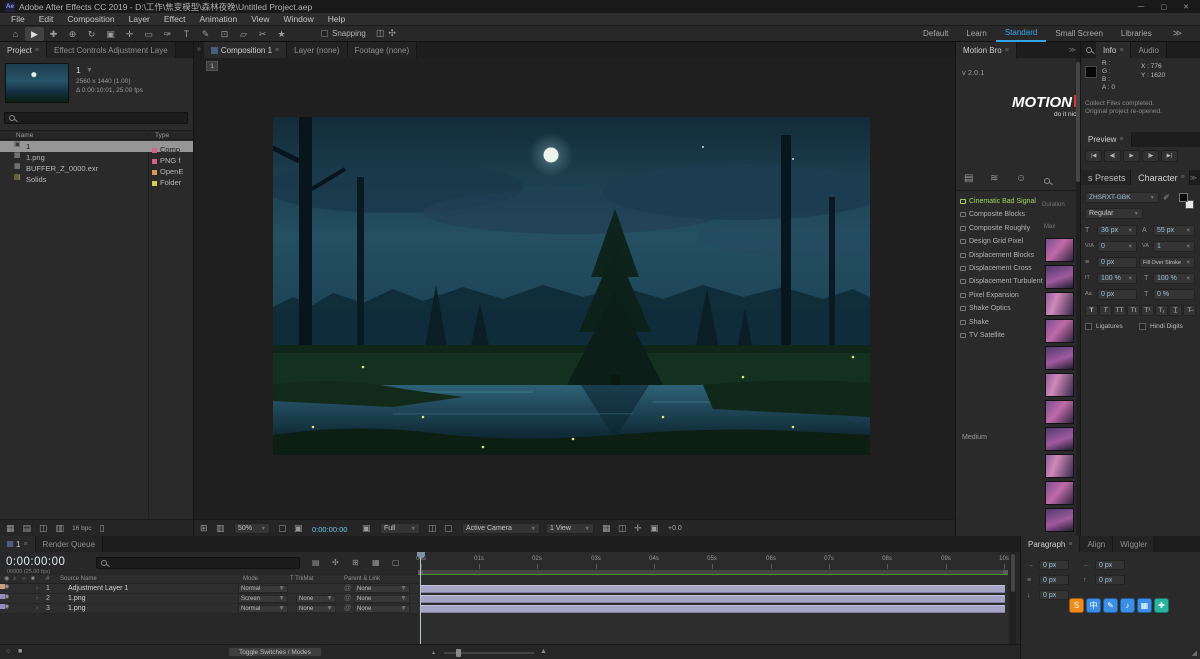  What do you see at coordinates (1160, 177) in the screenshot?
I see `tab-character: Character ≡` at bounding box center [1160, 177].